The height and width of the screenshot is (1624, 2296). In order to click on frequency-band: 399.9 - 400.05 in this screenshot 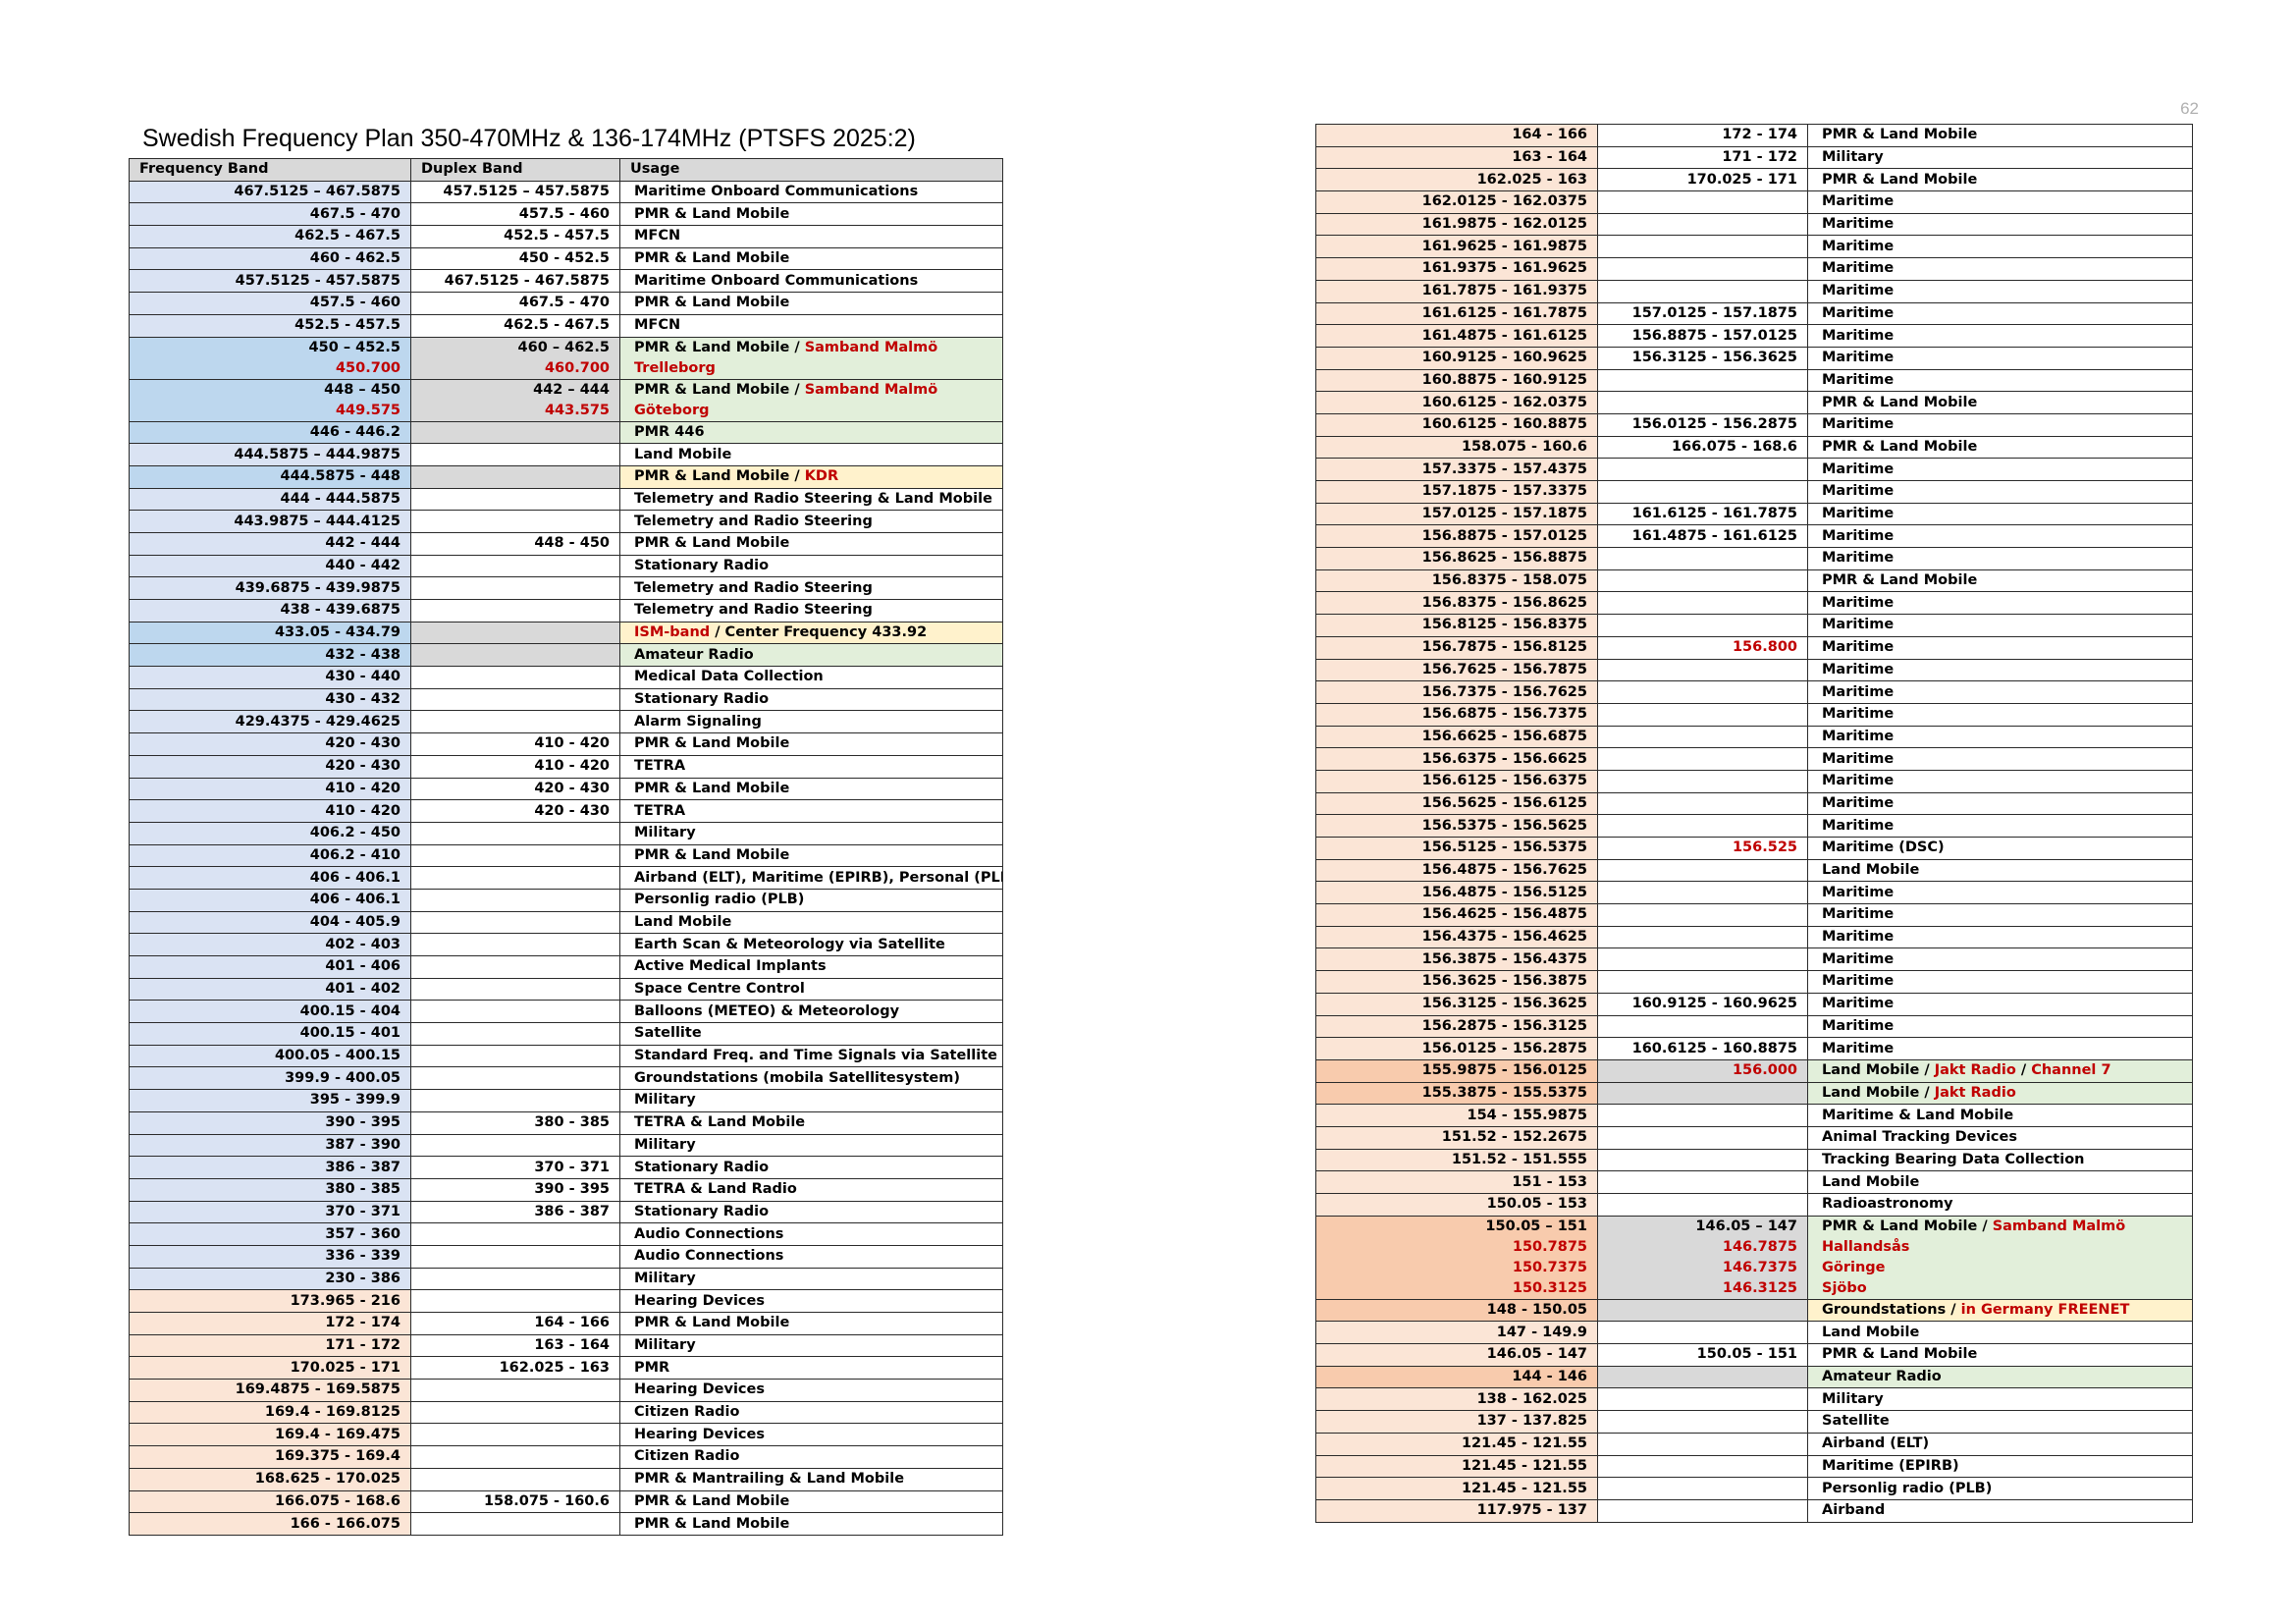, I will do `click(342, 1077)`.